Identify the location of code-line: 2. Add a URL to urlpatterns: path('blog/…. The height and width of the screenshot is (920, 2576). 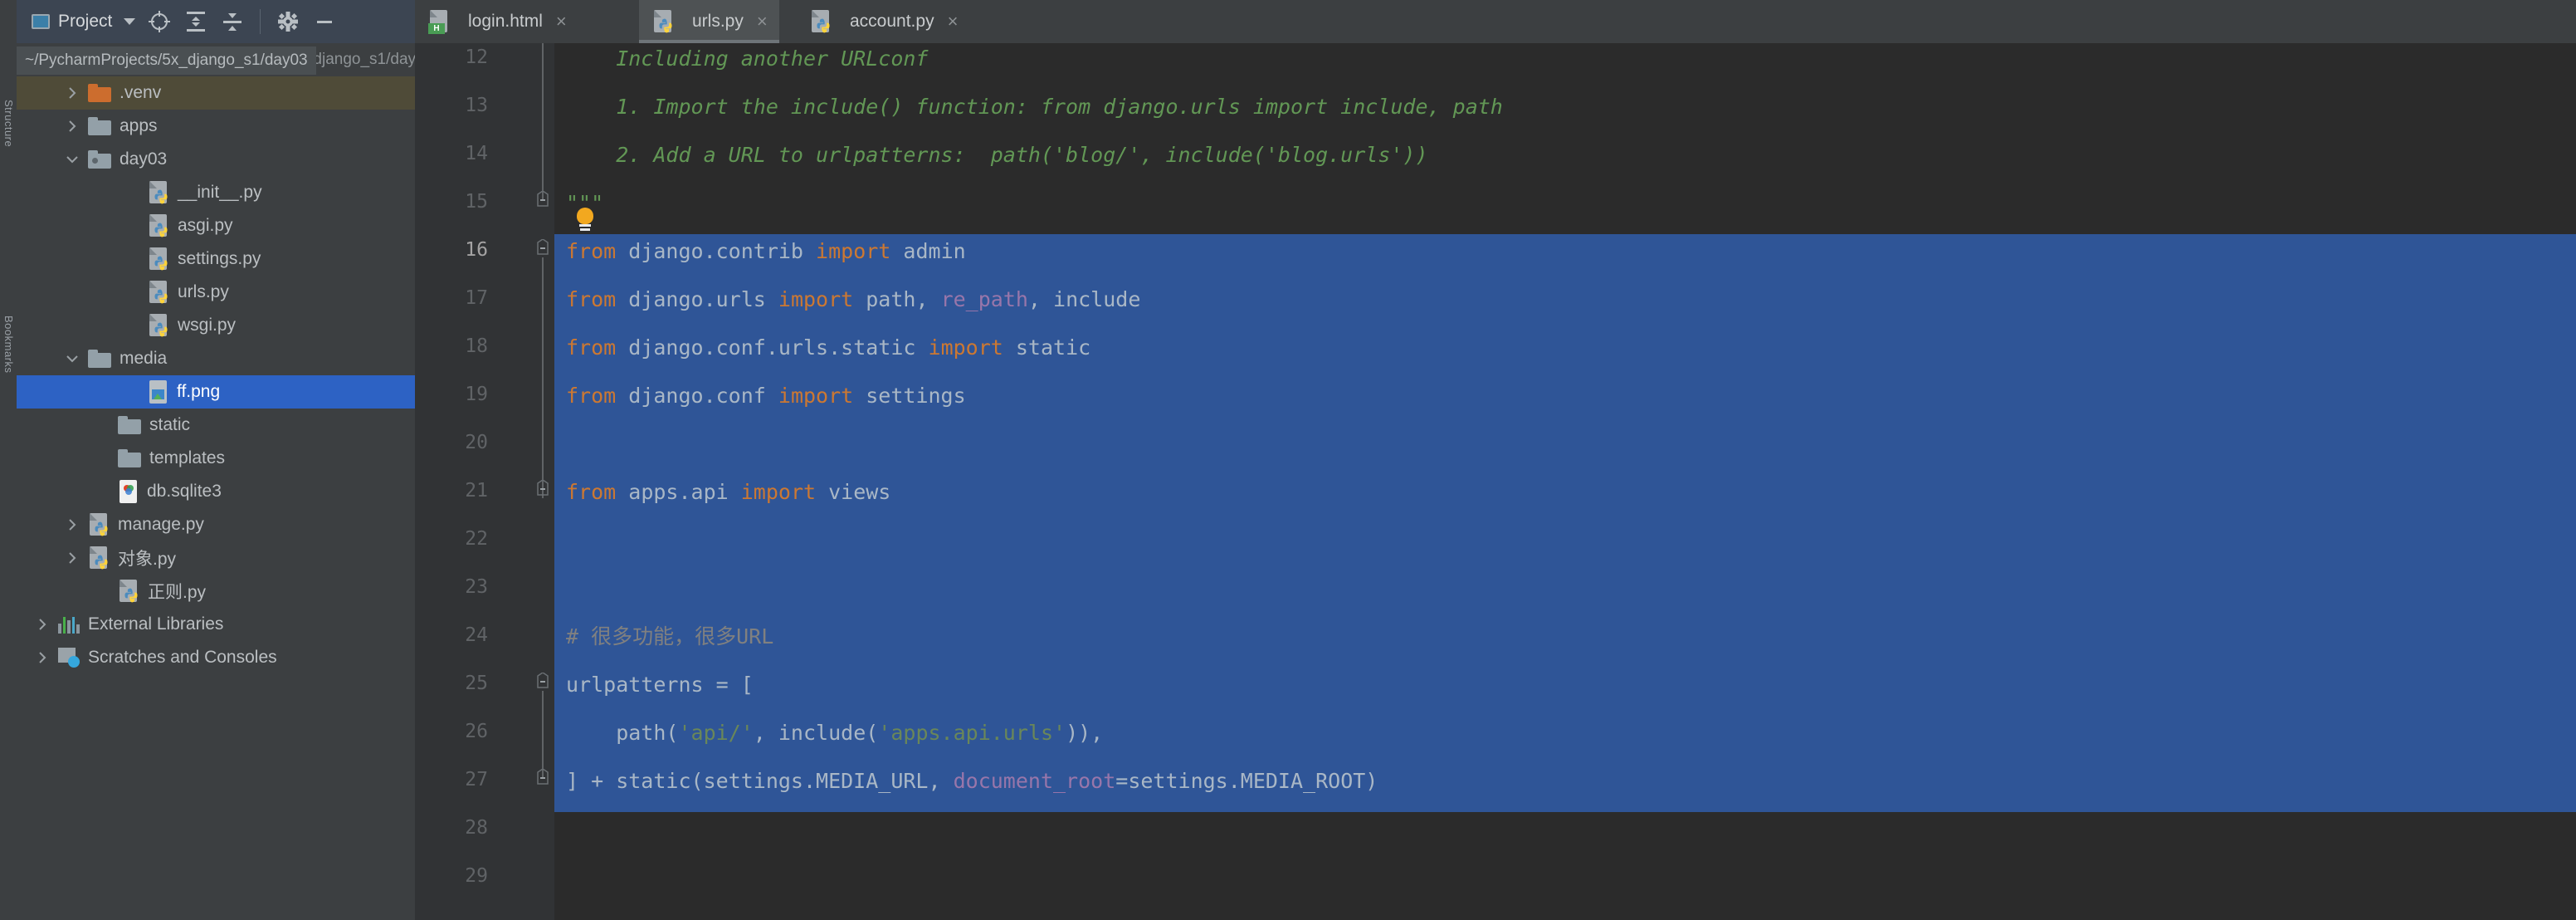
(997, 155).